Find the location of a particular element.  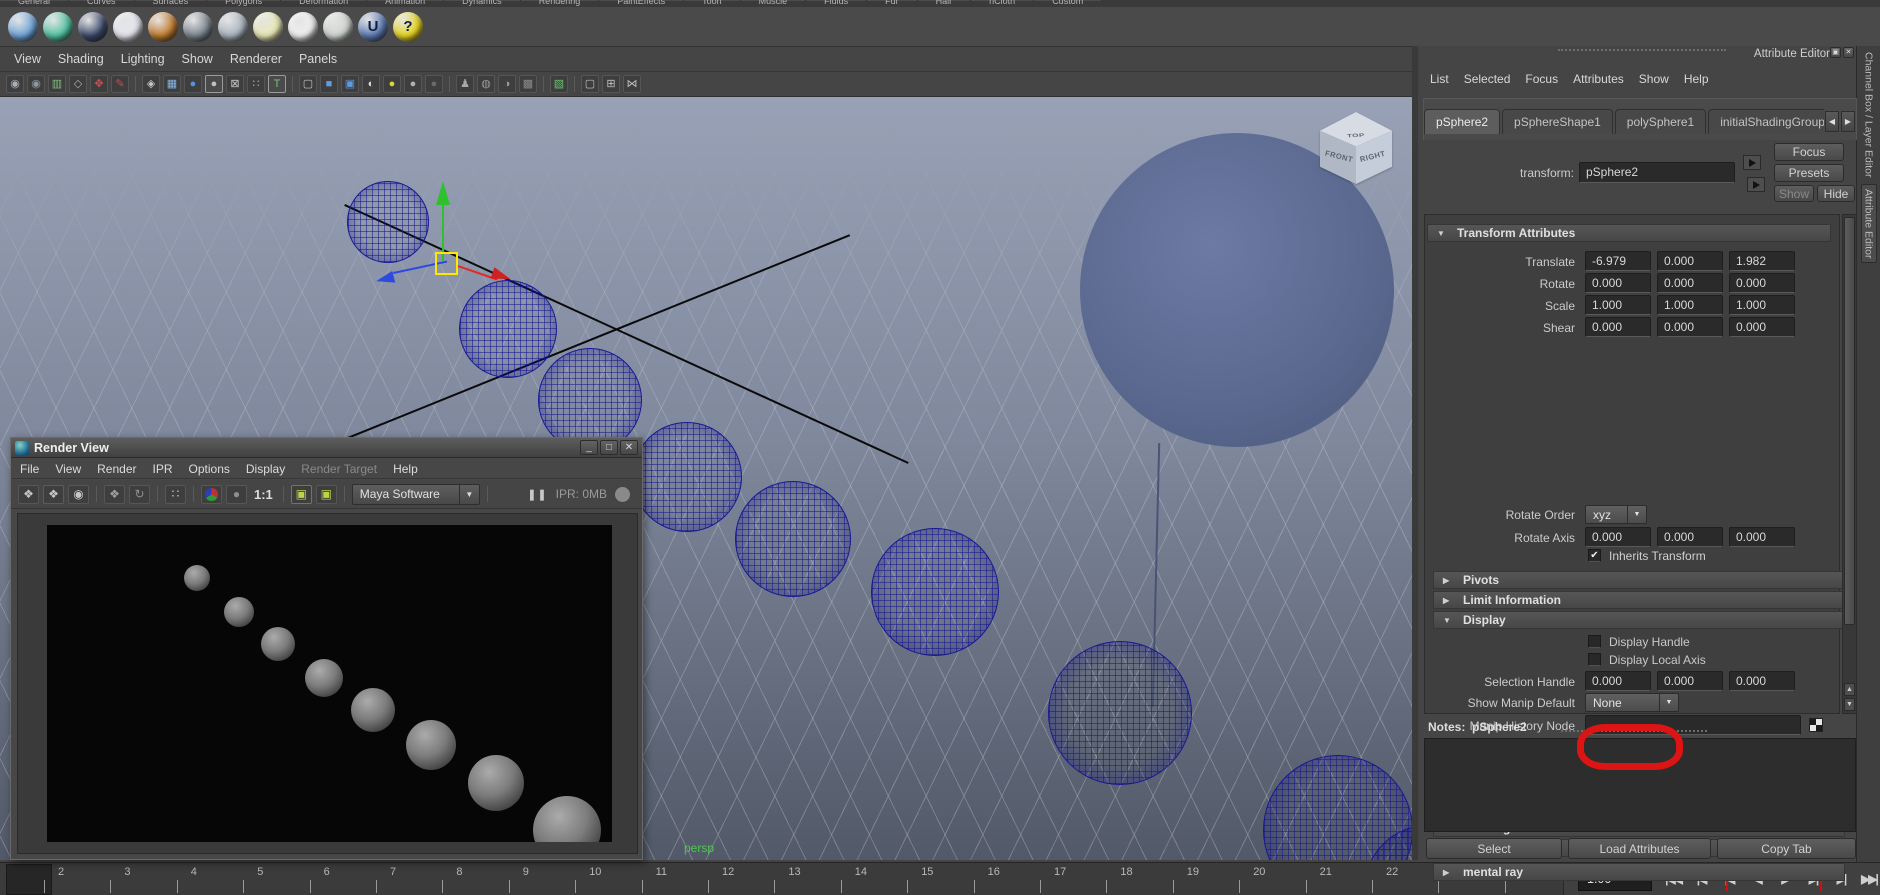

render-current-frame-icon: ❖ is located at coordinates (28, 494).